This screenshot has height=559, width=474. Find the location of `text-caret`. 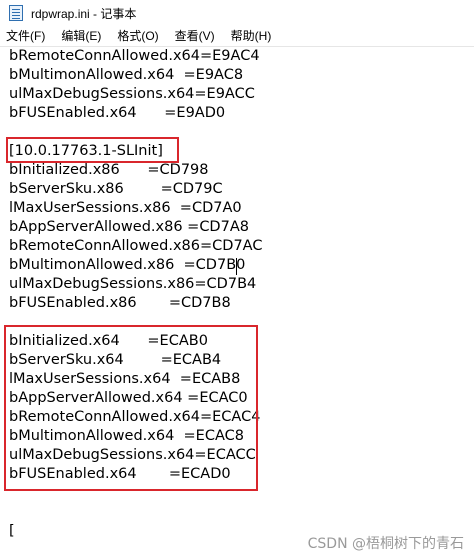

text-caret is located at coordinates (236, 266).